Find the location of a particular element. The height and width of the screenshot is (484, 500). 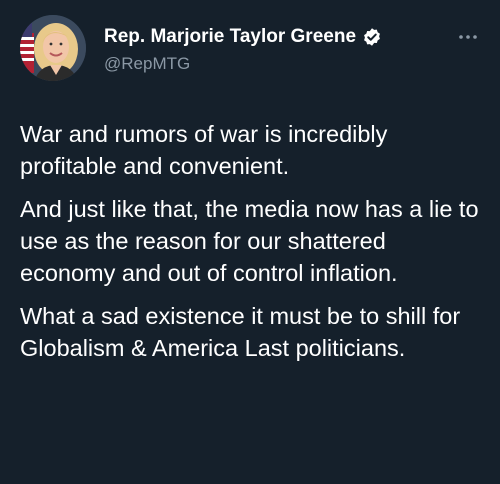

tweet-header: Rep. Marjorie Taylor Greene @RepMTG is located at coordinates (250, 50).